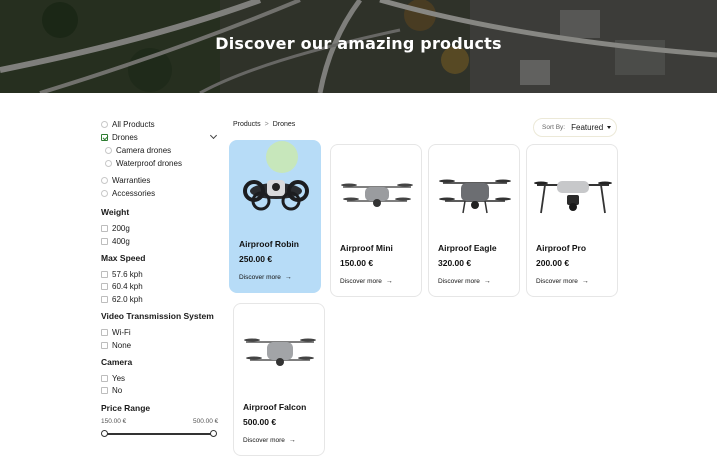 This screenshot has height=466, width=717. I want to click on filter-option: 200g, so click(115, 228).